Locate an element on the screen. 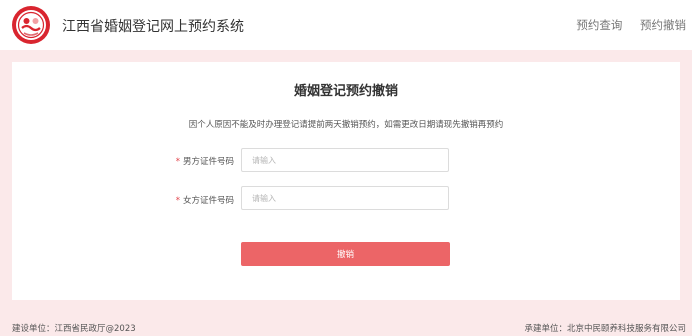 This screenshot has height=336, width=692. top-nav: 预约查询 预约撤销 is located at coordinates (624, 25).